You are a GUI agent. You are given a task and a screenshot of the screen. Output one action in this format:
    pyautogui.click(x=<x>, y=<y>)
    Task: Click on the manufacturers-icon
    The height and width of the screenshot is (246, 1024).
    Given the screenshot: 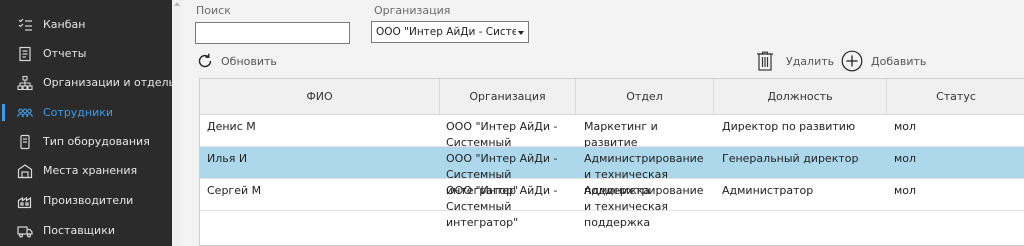 What is the action you would take?
    pyautogui.click(x=24, y=202)
    